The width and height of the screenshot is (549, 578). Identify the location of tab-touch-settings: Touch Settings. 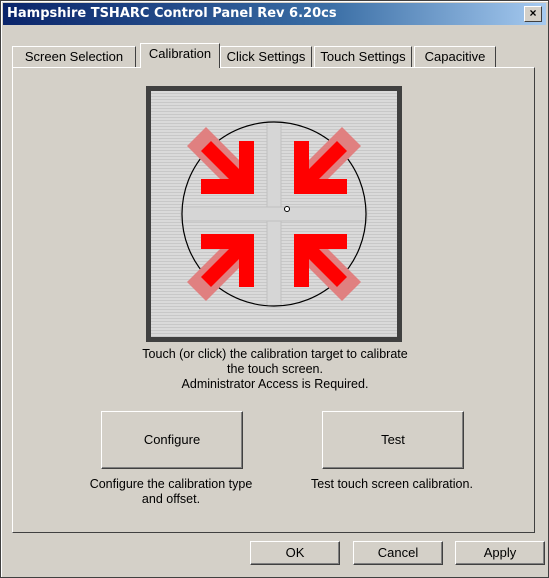
(363, 56).